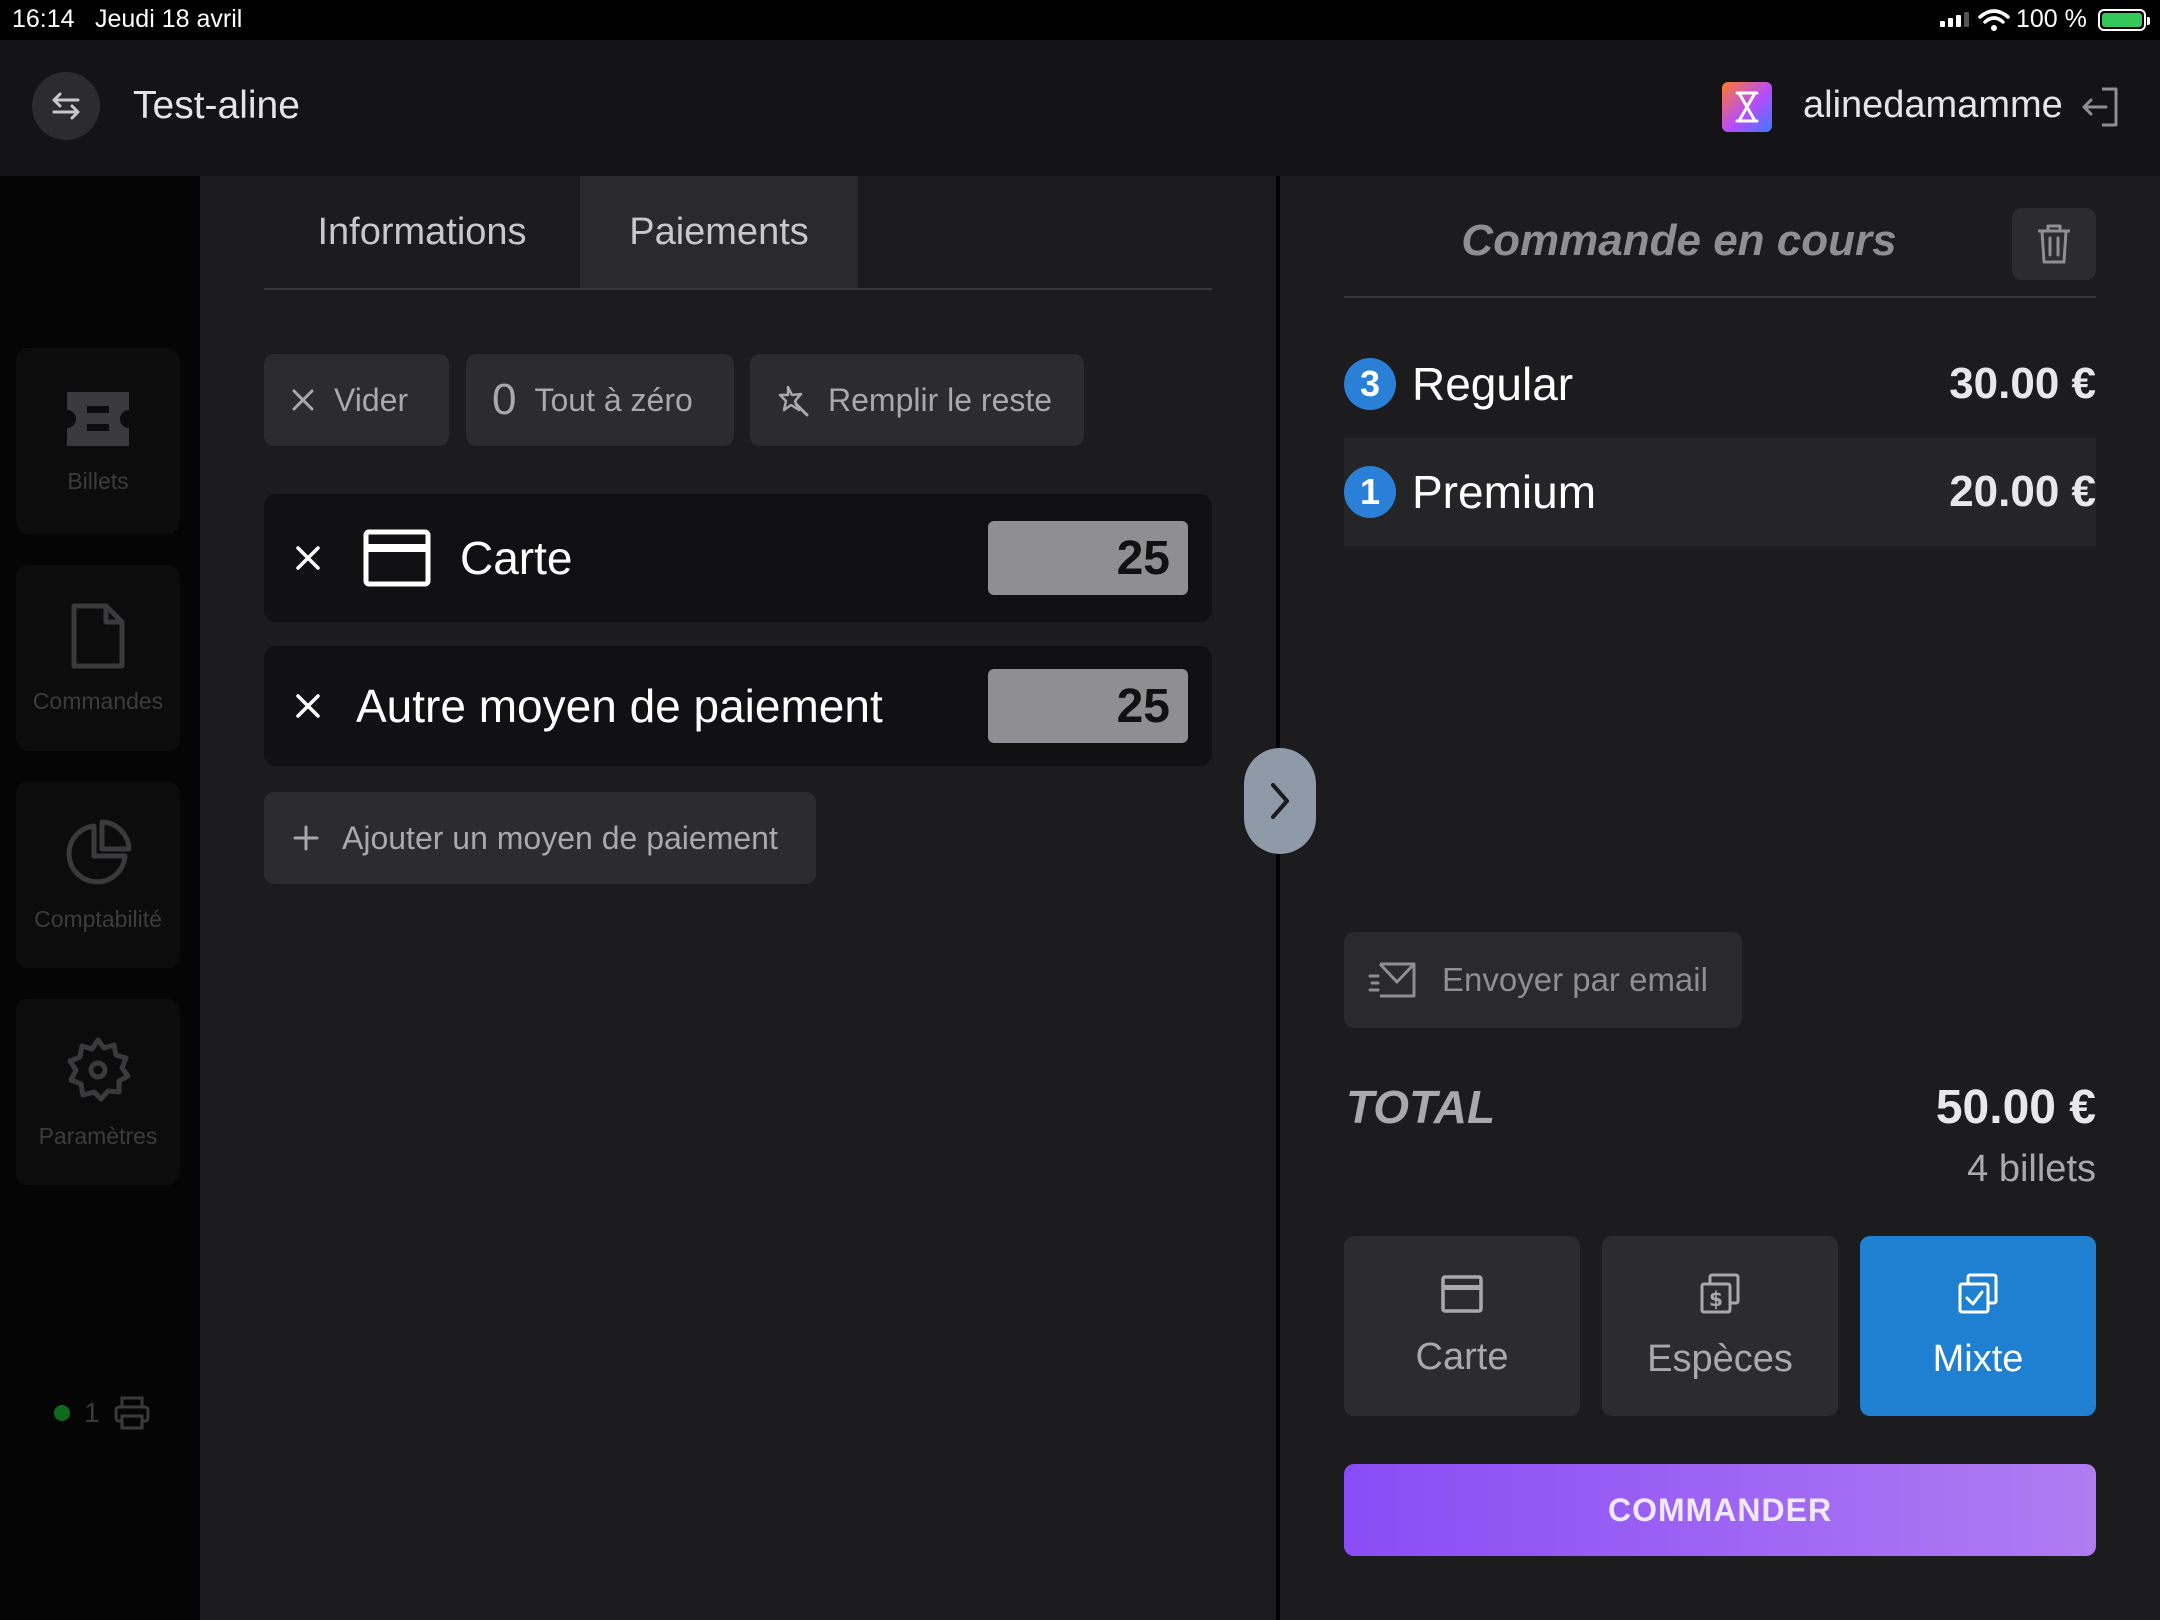 This screenshot has width=2160, height=1620. I want to click on connection-status-dot, so click(62, 1413).